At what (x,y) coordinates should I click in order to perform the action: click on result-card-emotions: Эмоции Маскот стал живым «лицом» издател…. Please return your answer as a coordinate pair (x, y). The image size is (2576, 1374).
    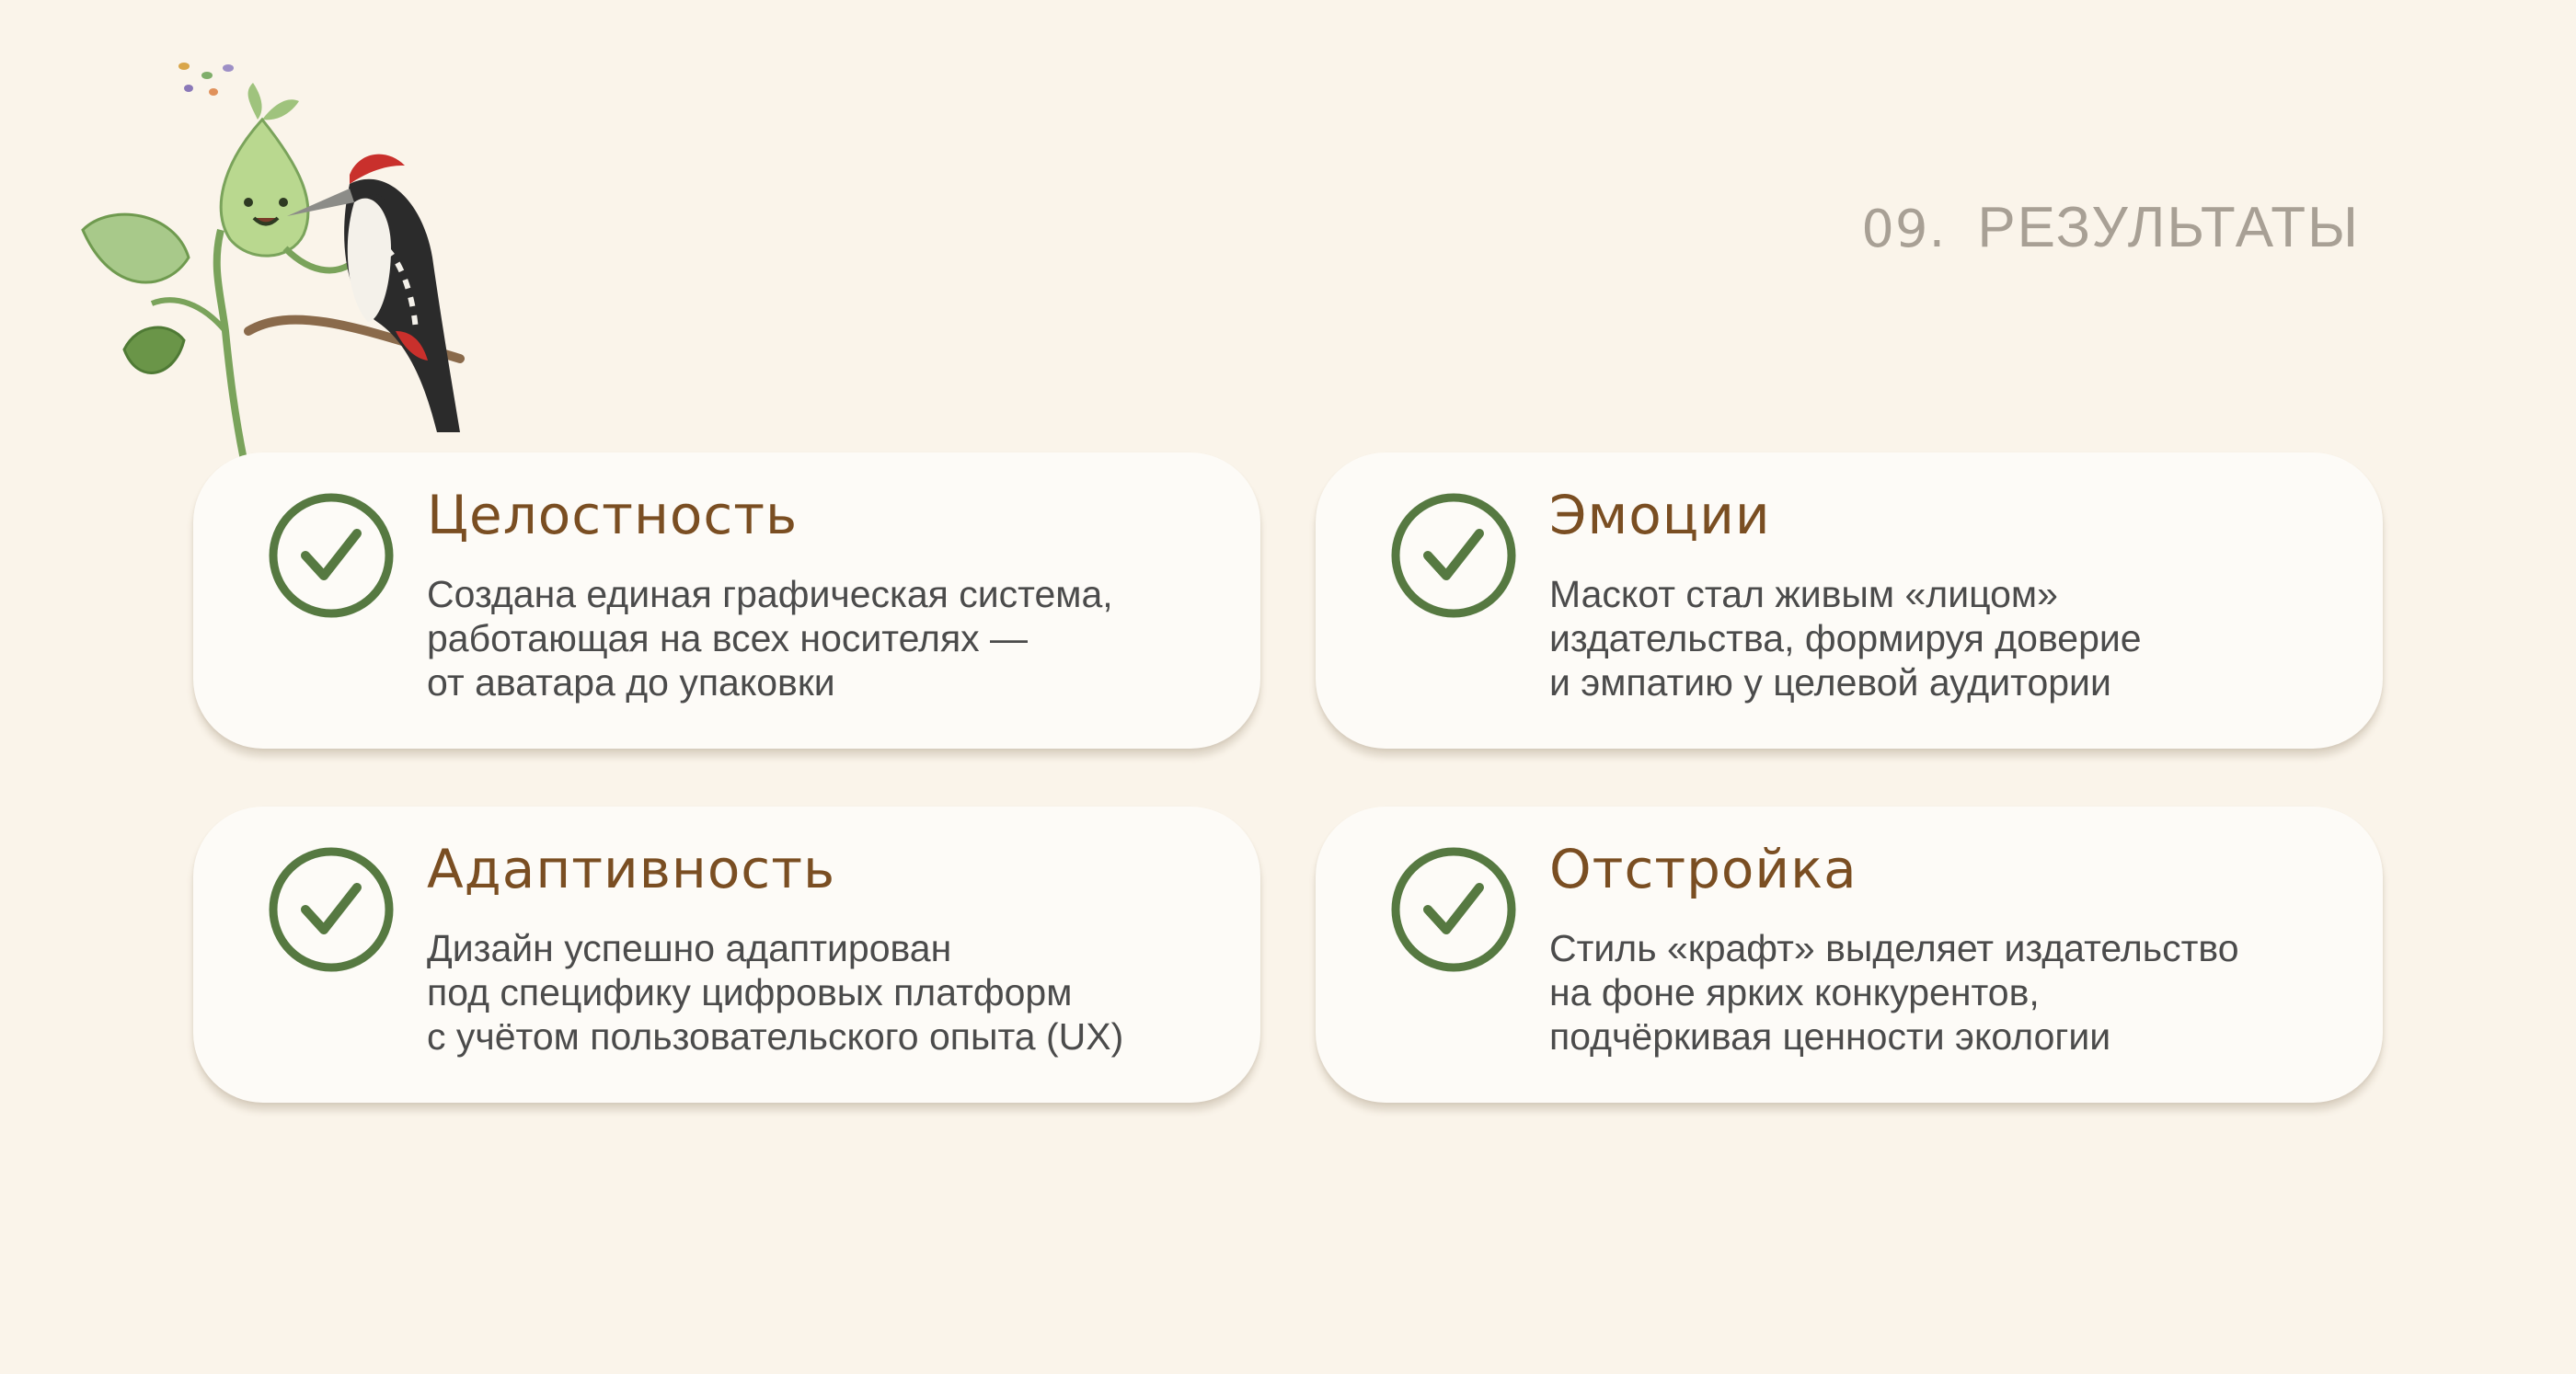
    Looking at the image, I should click on (1849, 600).